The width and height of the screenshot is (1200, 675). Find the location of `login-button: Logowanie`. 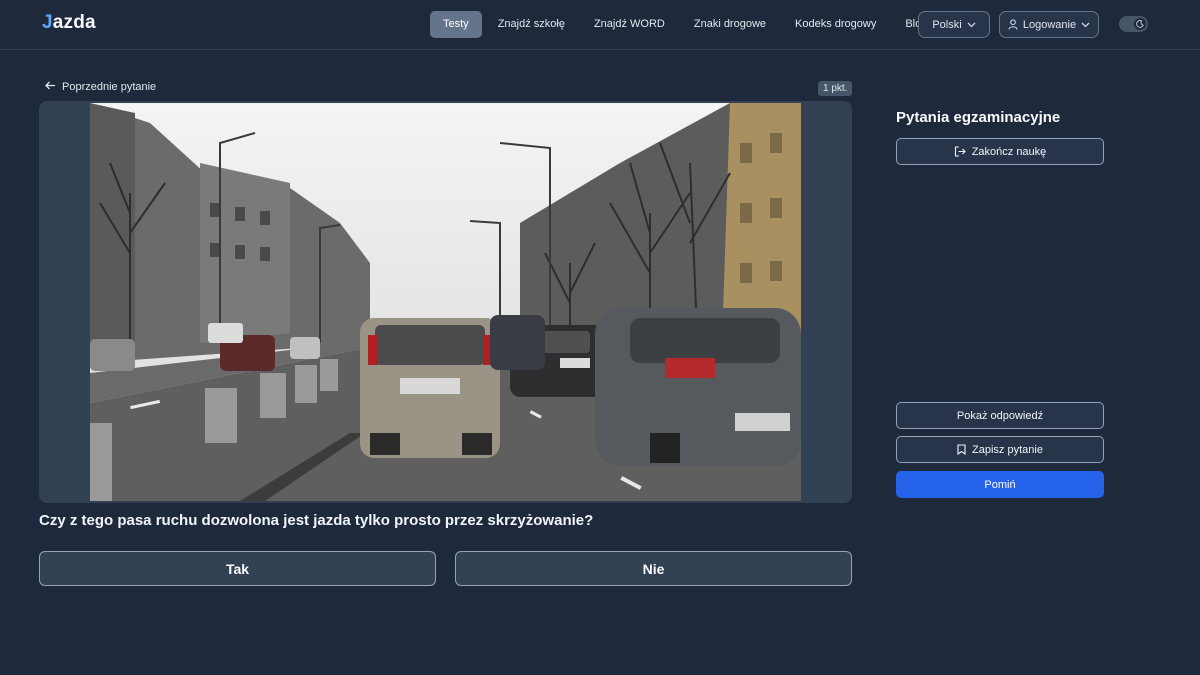

login-button: Logowanie is located at coordinates (1049, 24).